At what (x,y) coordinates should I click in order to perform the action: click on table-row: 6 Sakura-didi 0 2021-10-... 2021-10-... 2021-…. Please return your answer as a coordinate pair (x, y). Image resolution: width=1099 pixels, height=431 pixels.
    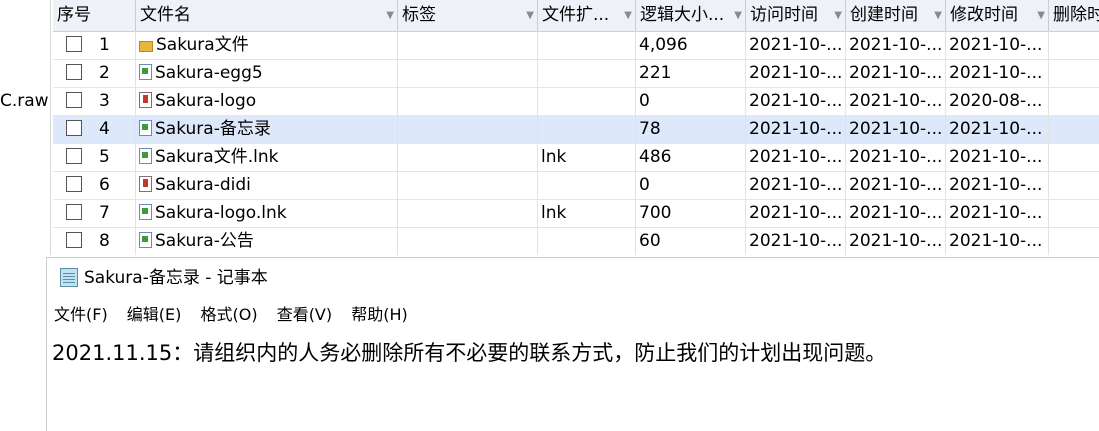
    Looking at the image, I should click on (576, 185).